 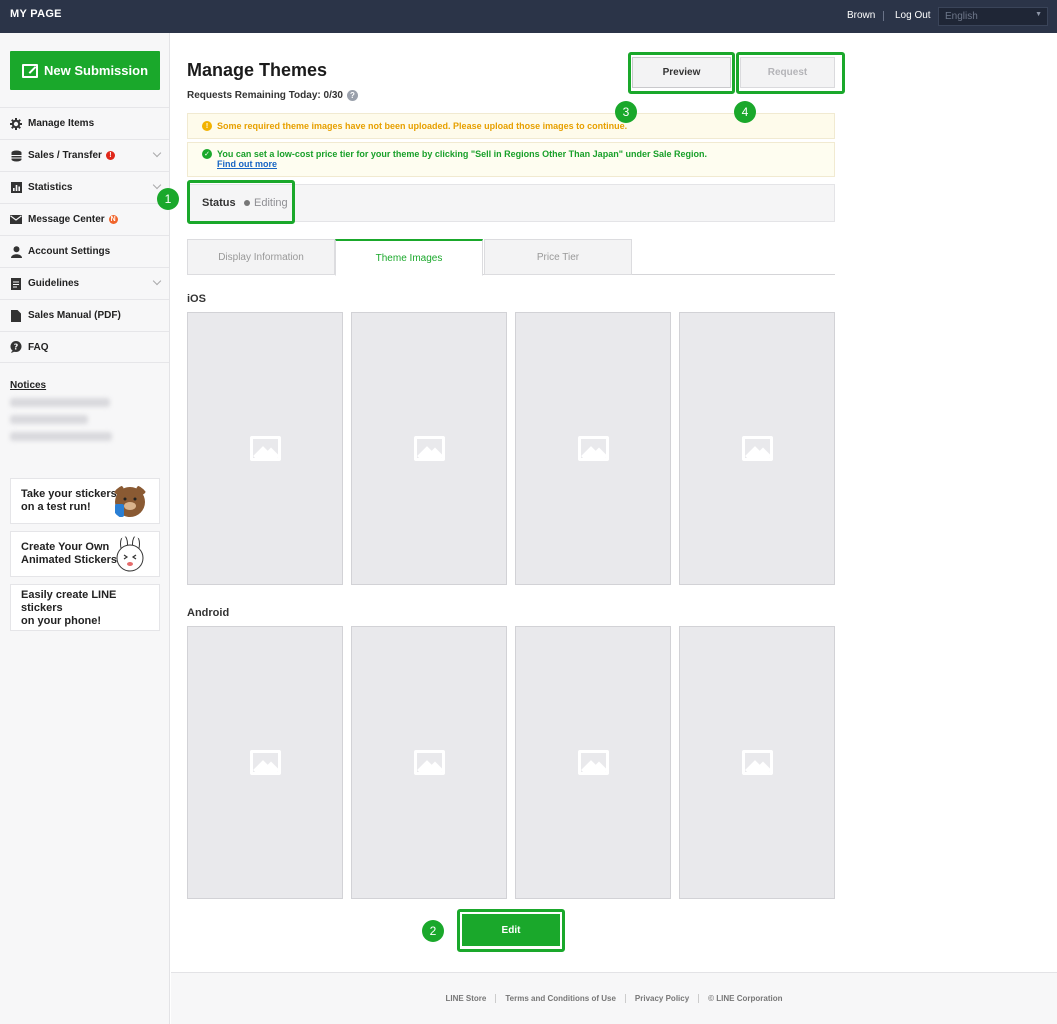 What do you see at coordinates (626, 112) in the screenshot?
I see `marker-3: 3` at bounding box center [626, 112].